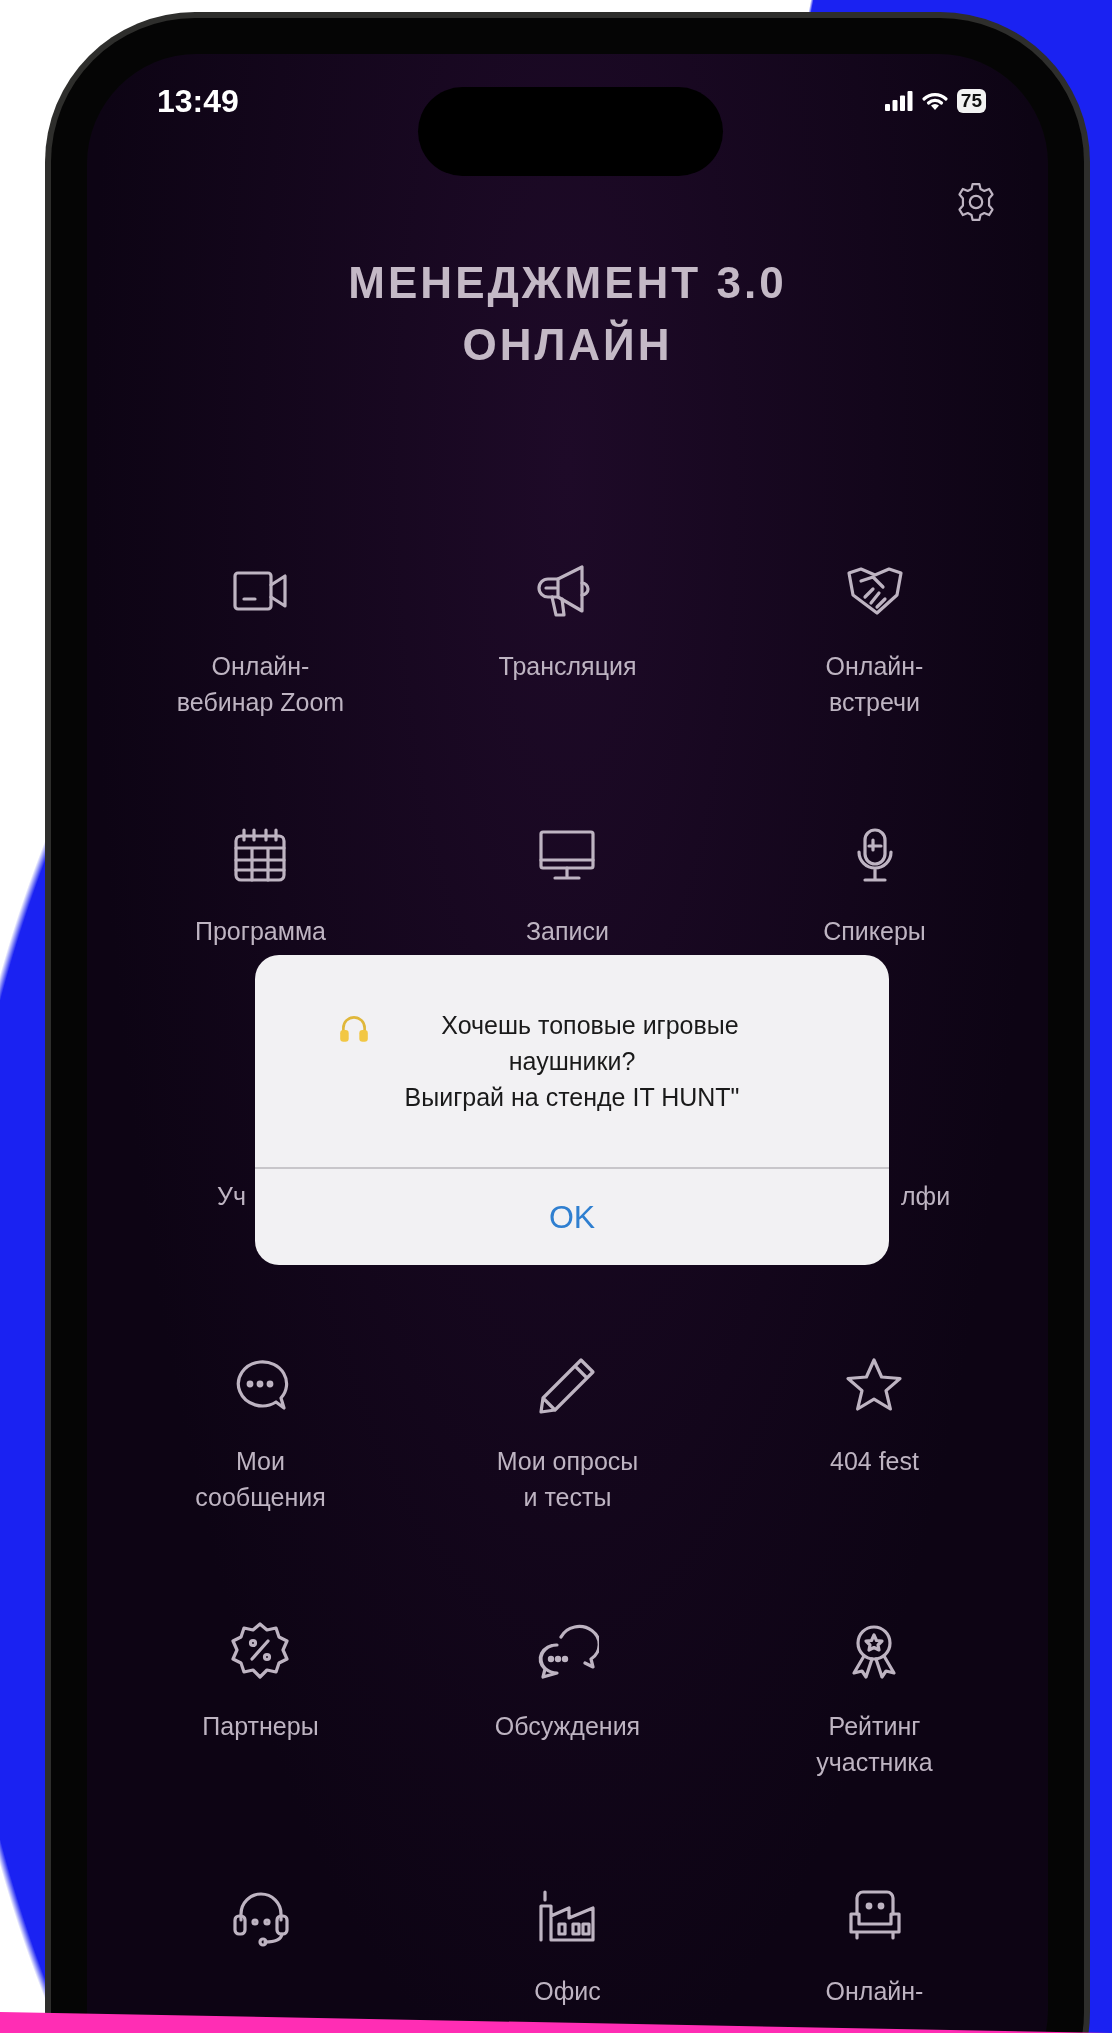 This screenshot has height=2033, width=1112. I want to click on menu-tile: Партнеры, so click(260, 1681).